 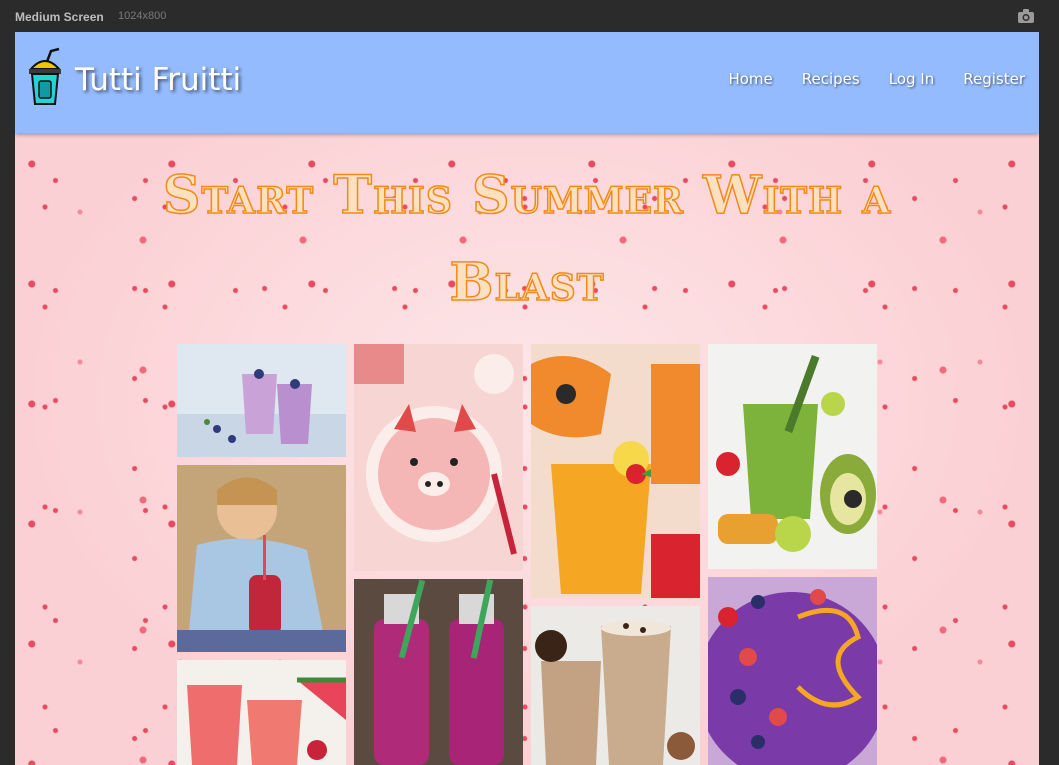 What do you see at coordinates (261, 712) in the screenshot?
I see `gallery-image-watermelon-smoothie` at bounding box center [261, 712].